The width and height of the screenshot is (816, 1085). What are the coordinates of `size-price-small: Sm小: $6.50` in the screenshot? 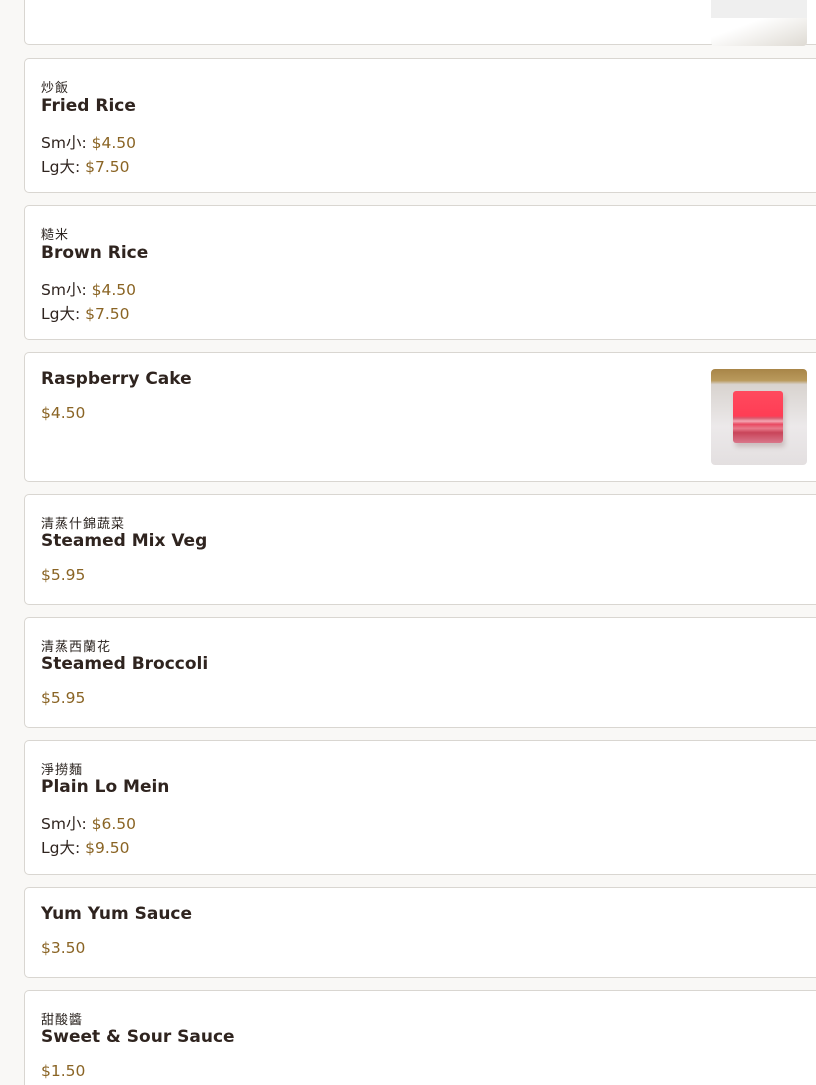 It's located at (88, 823).